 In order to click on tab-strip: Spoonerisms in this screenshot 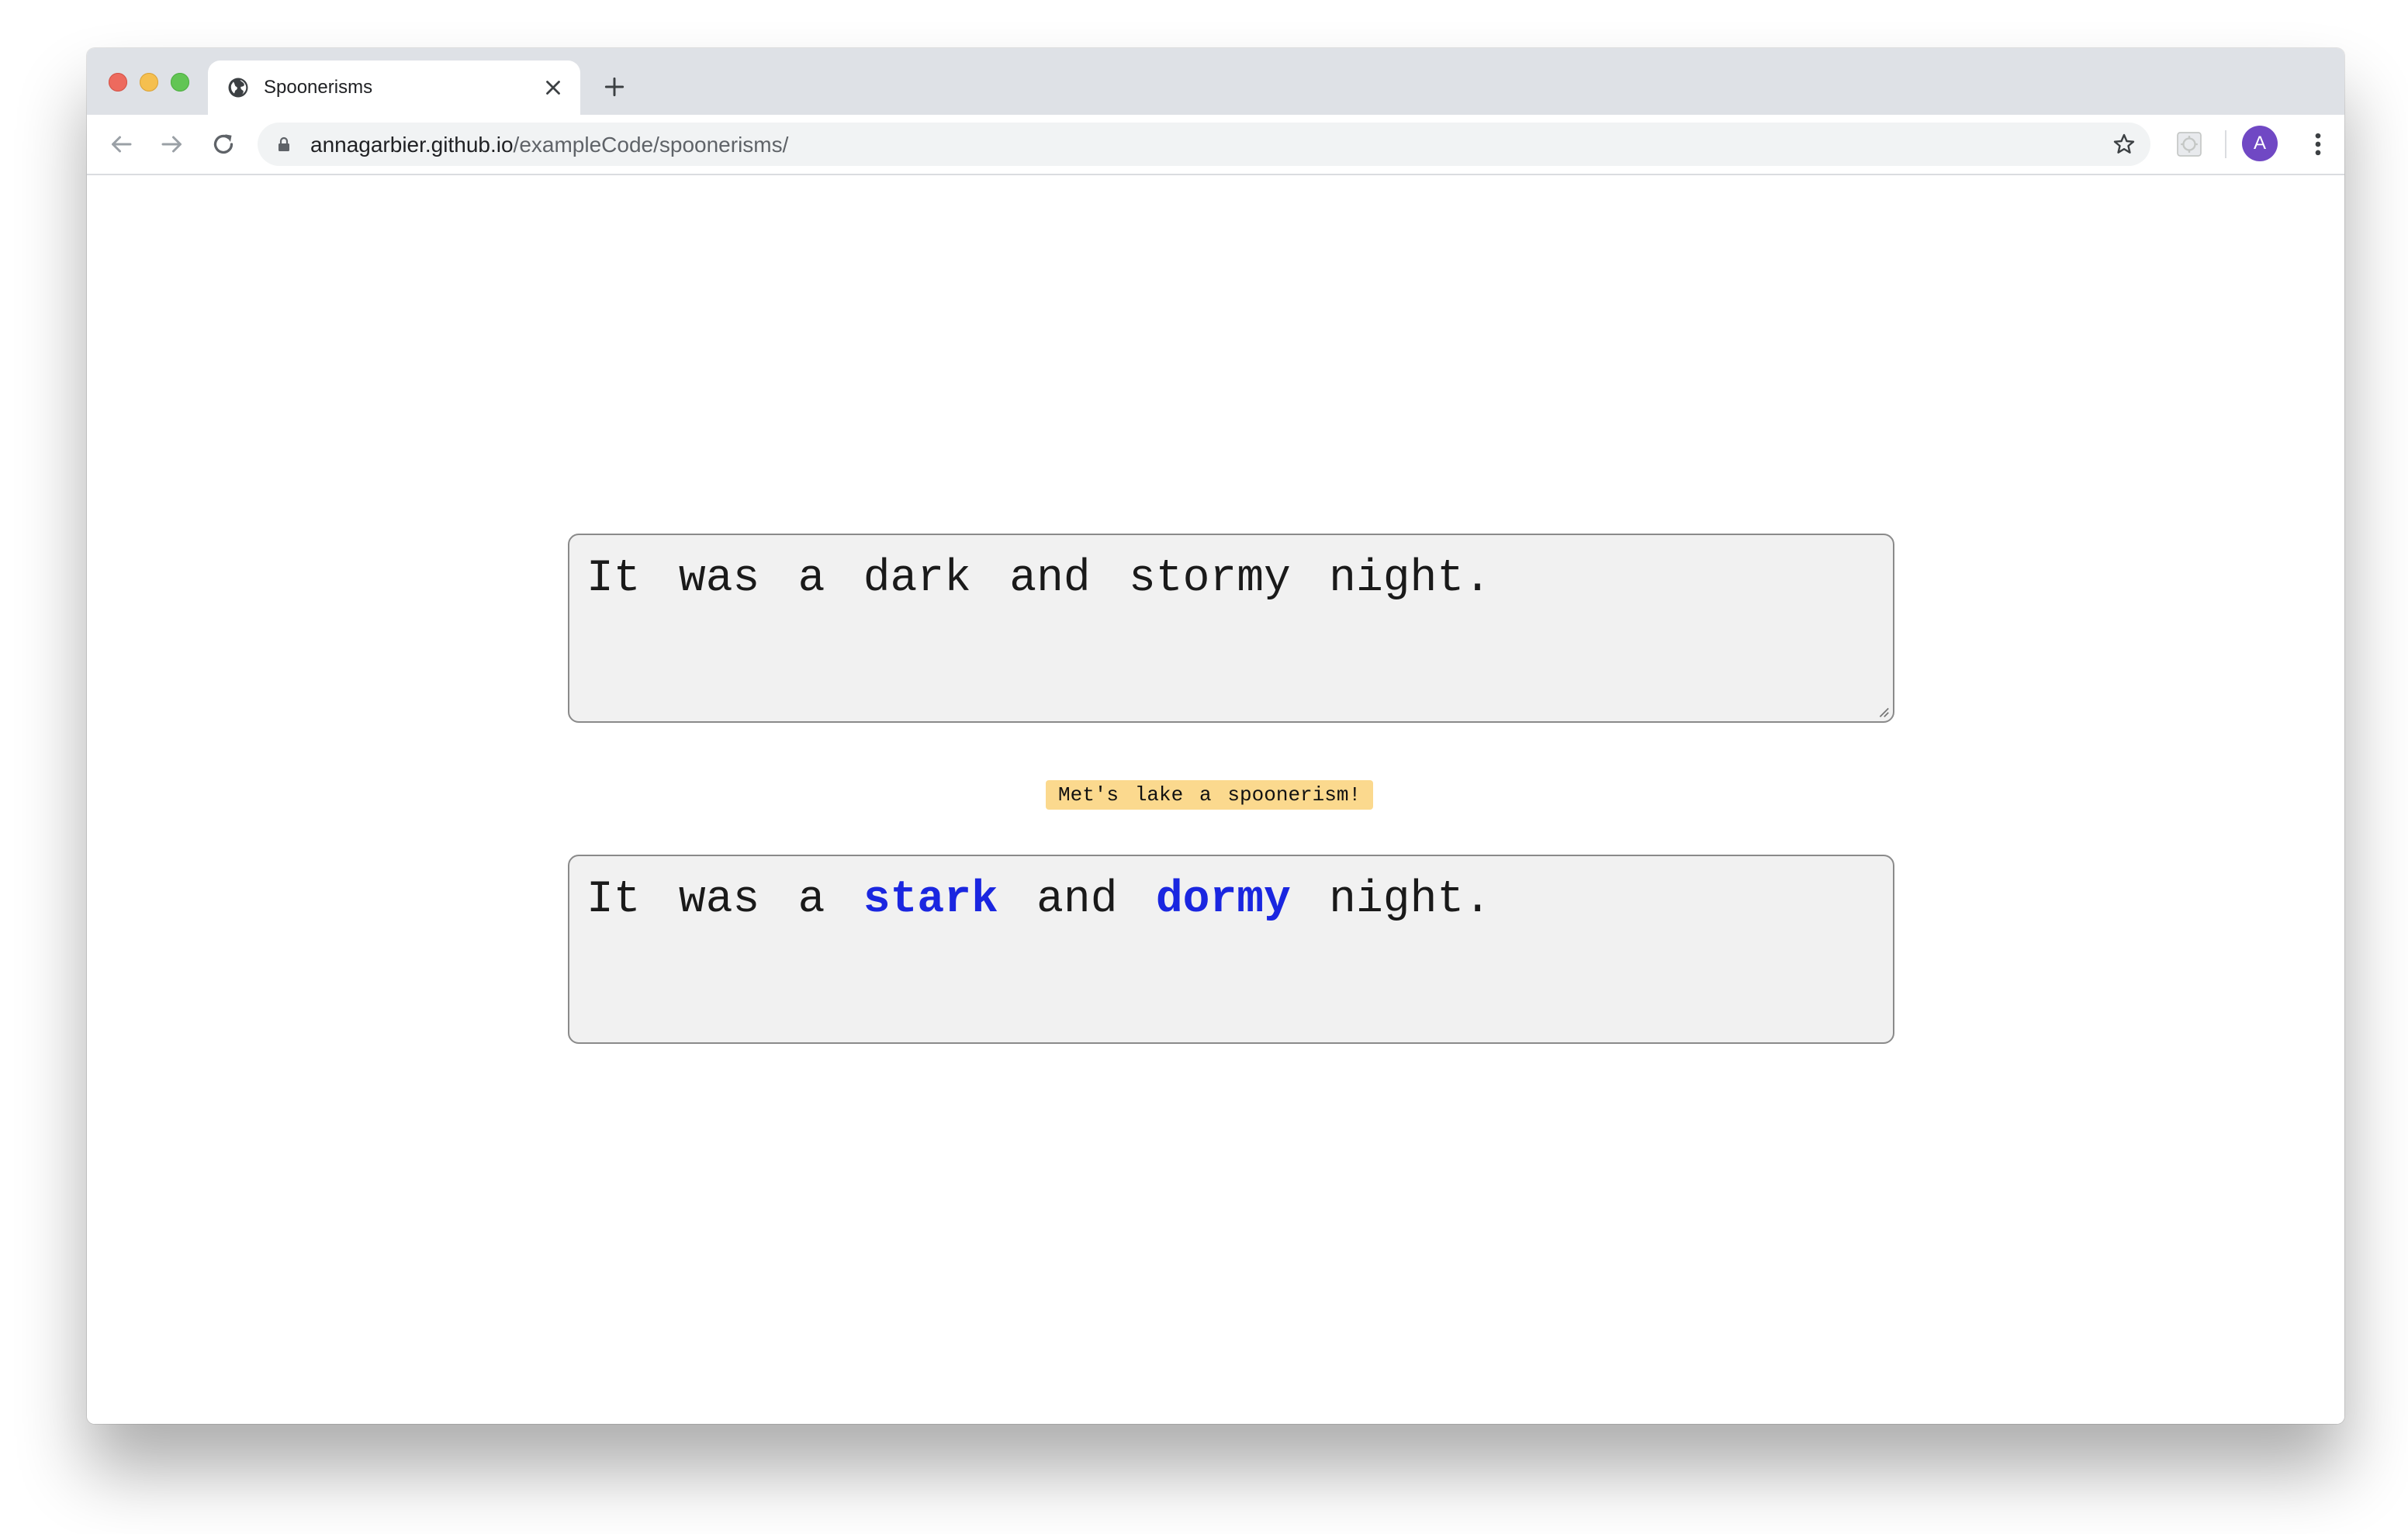, I will do `click(1215, 81)`.